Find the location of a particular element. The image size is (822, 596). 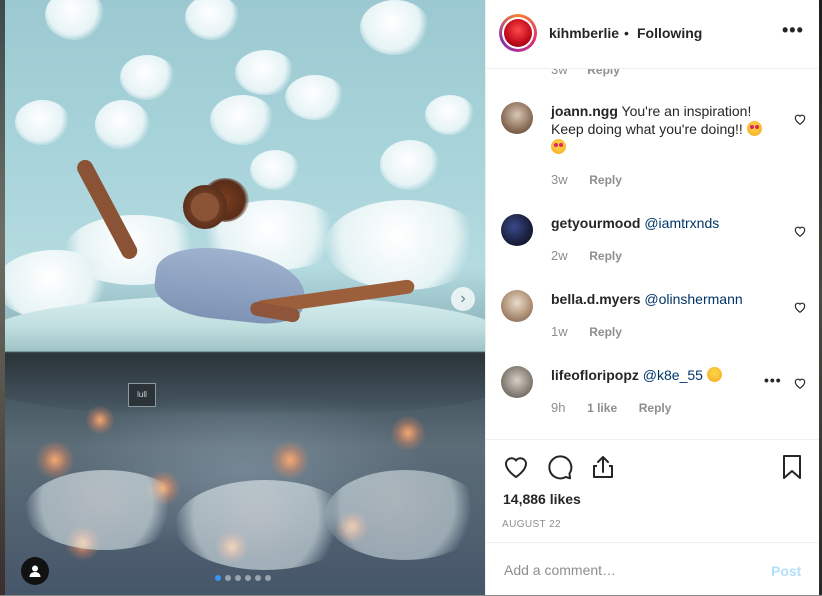

comment-time: 1w is located at coordinates (559, 331).